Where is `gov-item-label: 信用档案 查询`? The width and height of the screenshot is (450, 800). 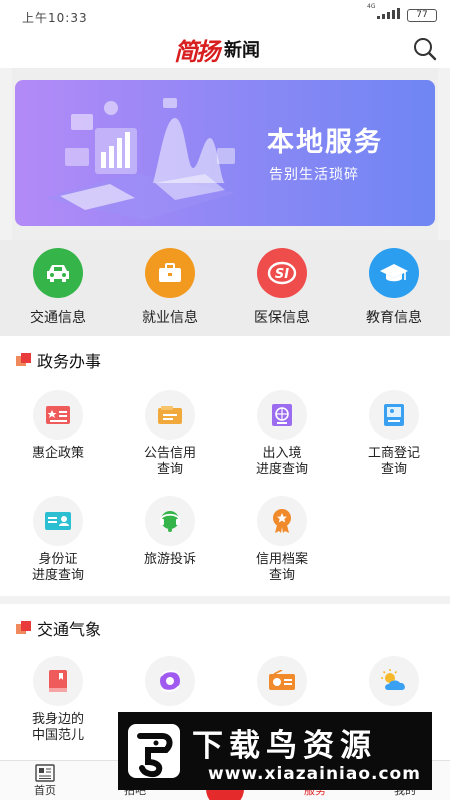
gov-item-label: 信用档案 查询 is located at coordinates (281, 567).